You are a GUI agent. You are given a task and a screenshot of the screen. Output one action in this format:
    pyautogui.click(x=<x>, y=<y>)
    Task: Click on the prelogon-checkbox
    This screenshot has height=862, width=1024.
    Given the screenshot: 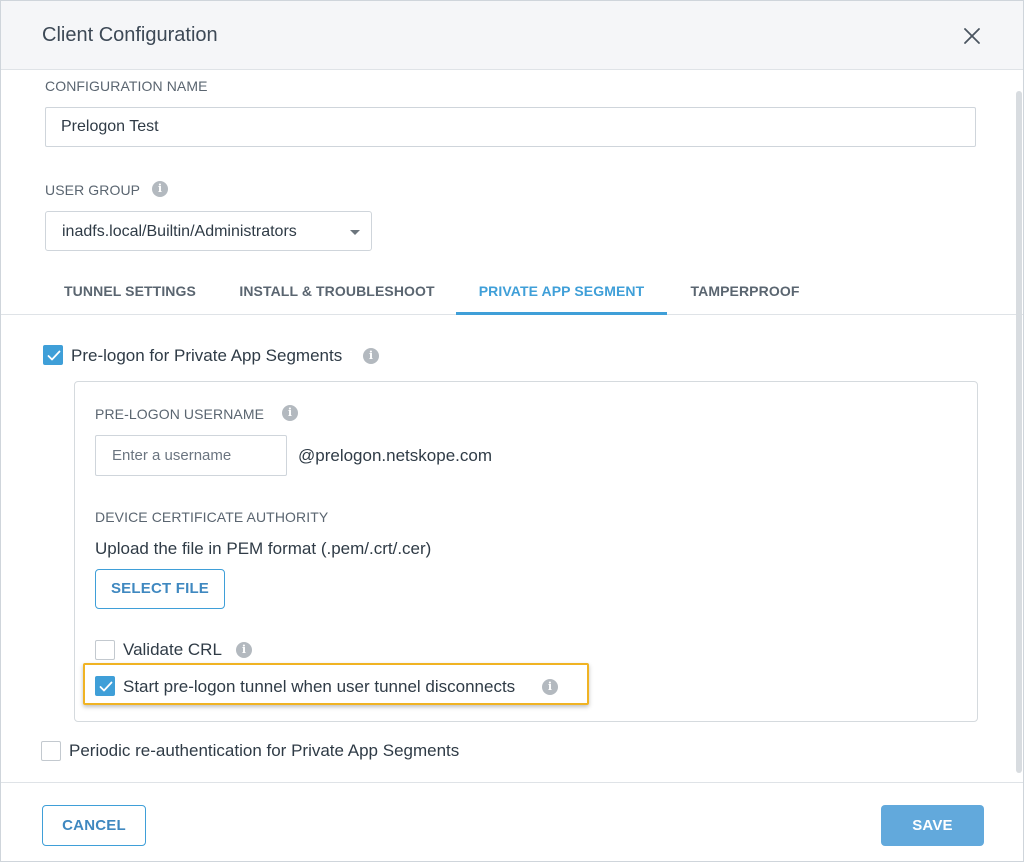 What is the action you would take?
    pyautogui.click(x=53, y=355)
    